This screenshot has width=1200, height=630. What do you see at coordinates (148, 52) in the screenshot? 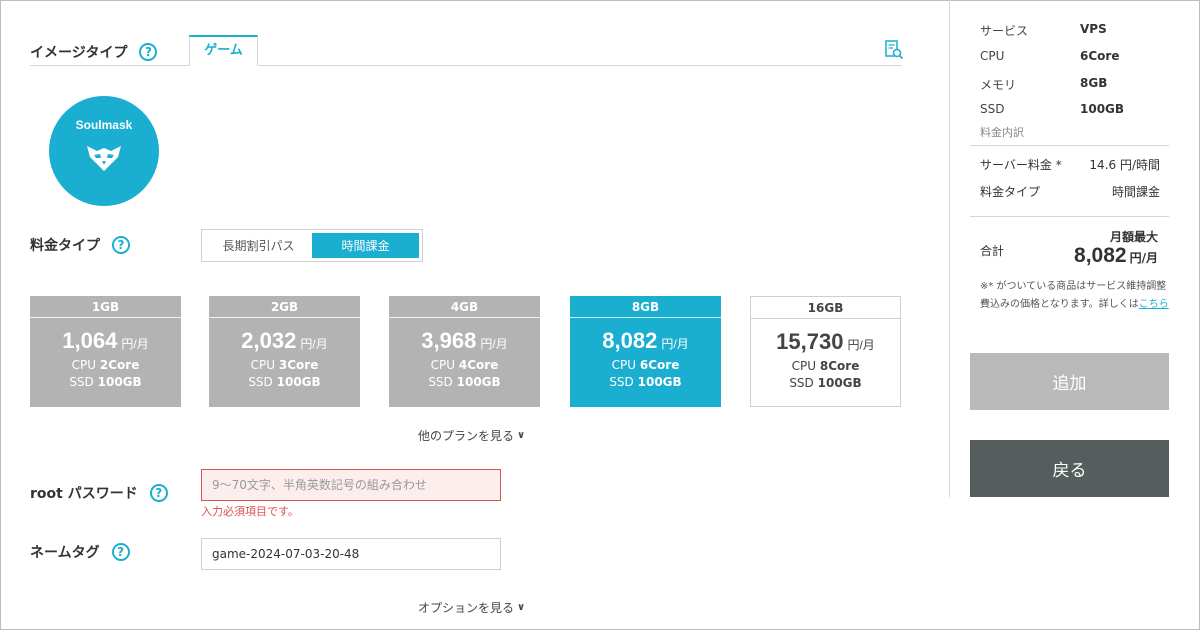
I see `image-type-help-icon: ?` at bounding box center [148, 52].